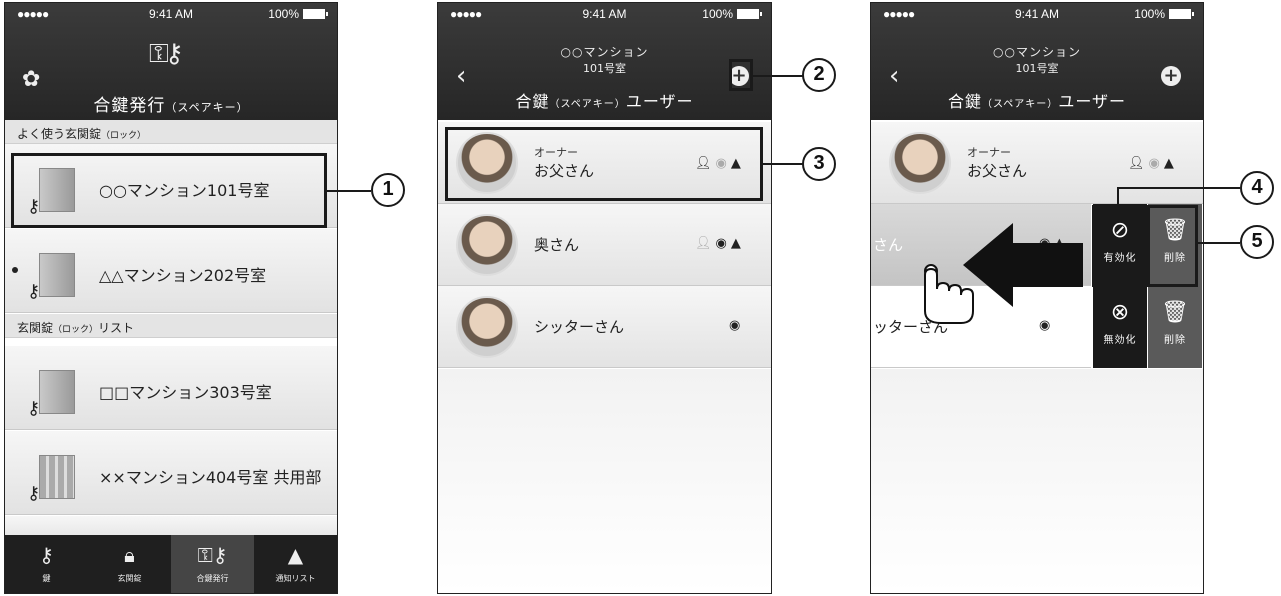 The image size is (1281, 596). What do you see at coordinates (659, 101) in the screenshot?
I see `page-title-c: ユーザー` at bounding box center [659, 101].